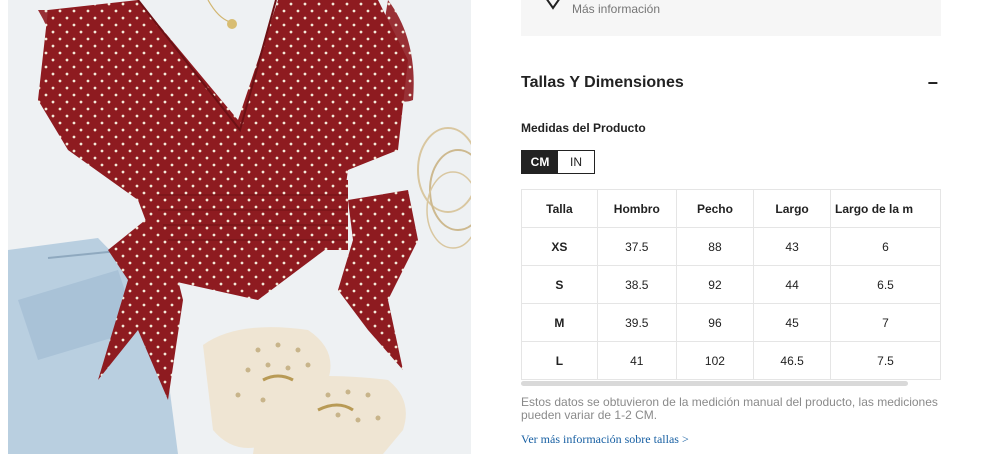  What do you see at coordinates (559, 322) in the screenshot?
I see `size-cell: M` at bounding box center [559, 322].